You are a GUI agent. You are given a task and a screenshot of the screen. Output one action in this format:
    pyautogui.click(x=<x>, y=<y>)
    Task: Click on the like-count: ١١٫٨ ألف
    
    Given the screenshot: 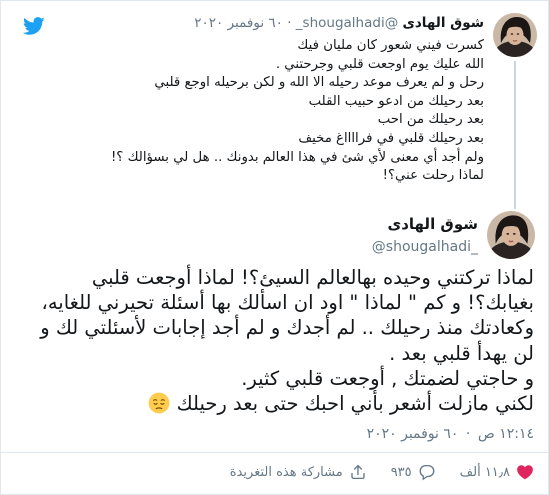 What is the action you would take?
    pyautogui.click(x=484, y=472)
    